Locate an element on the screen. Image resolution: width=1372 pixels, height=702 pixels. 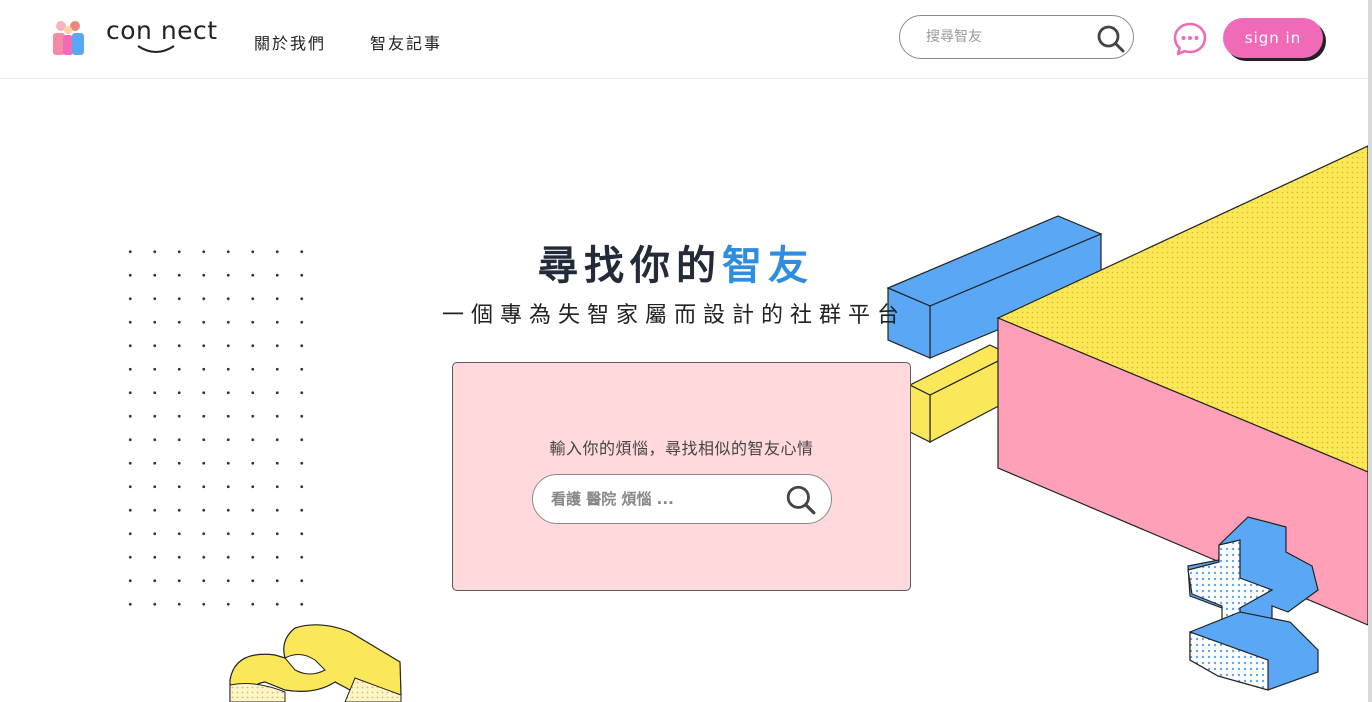
header-search-input is located at coordinates (1006, 37).